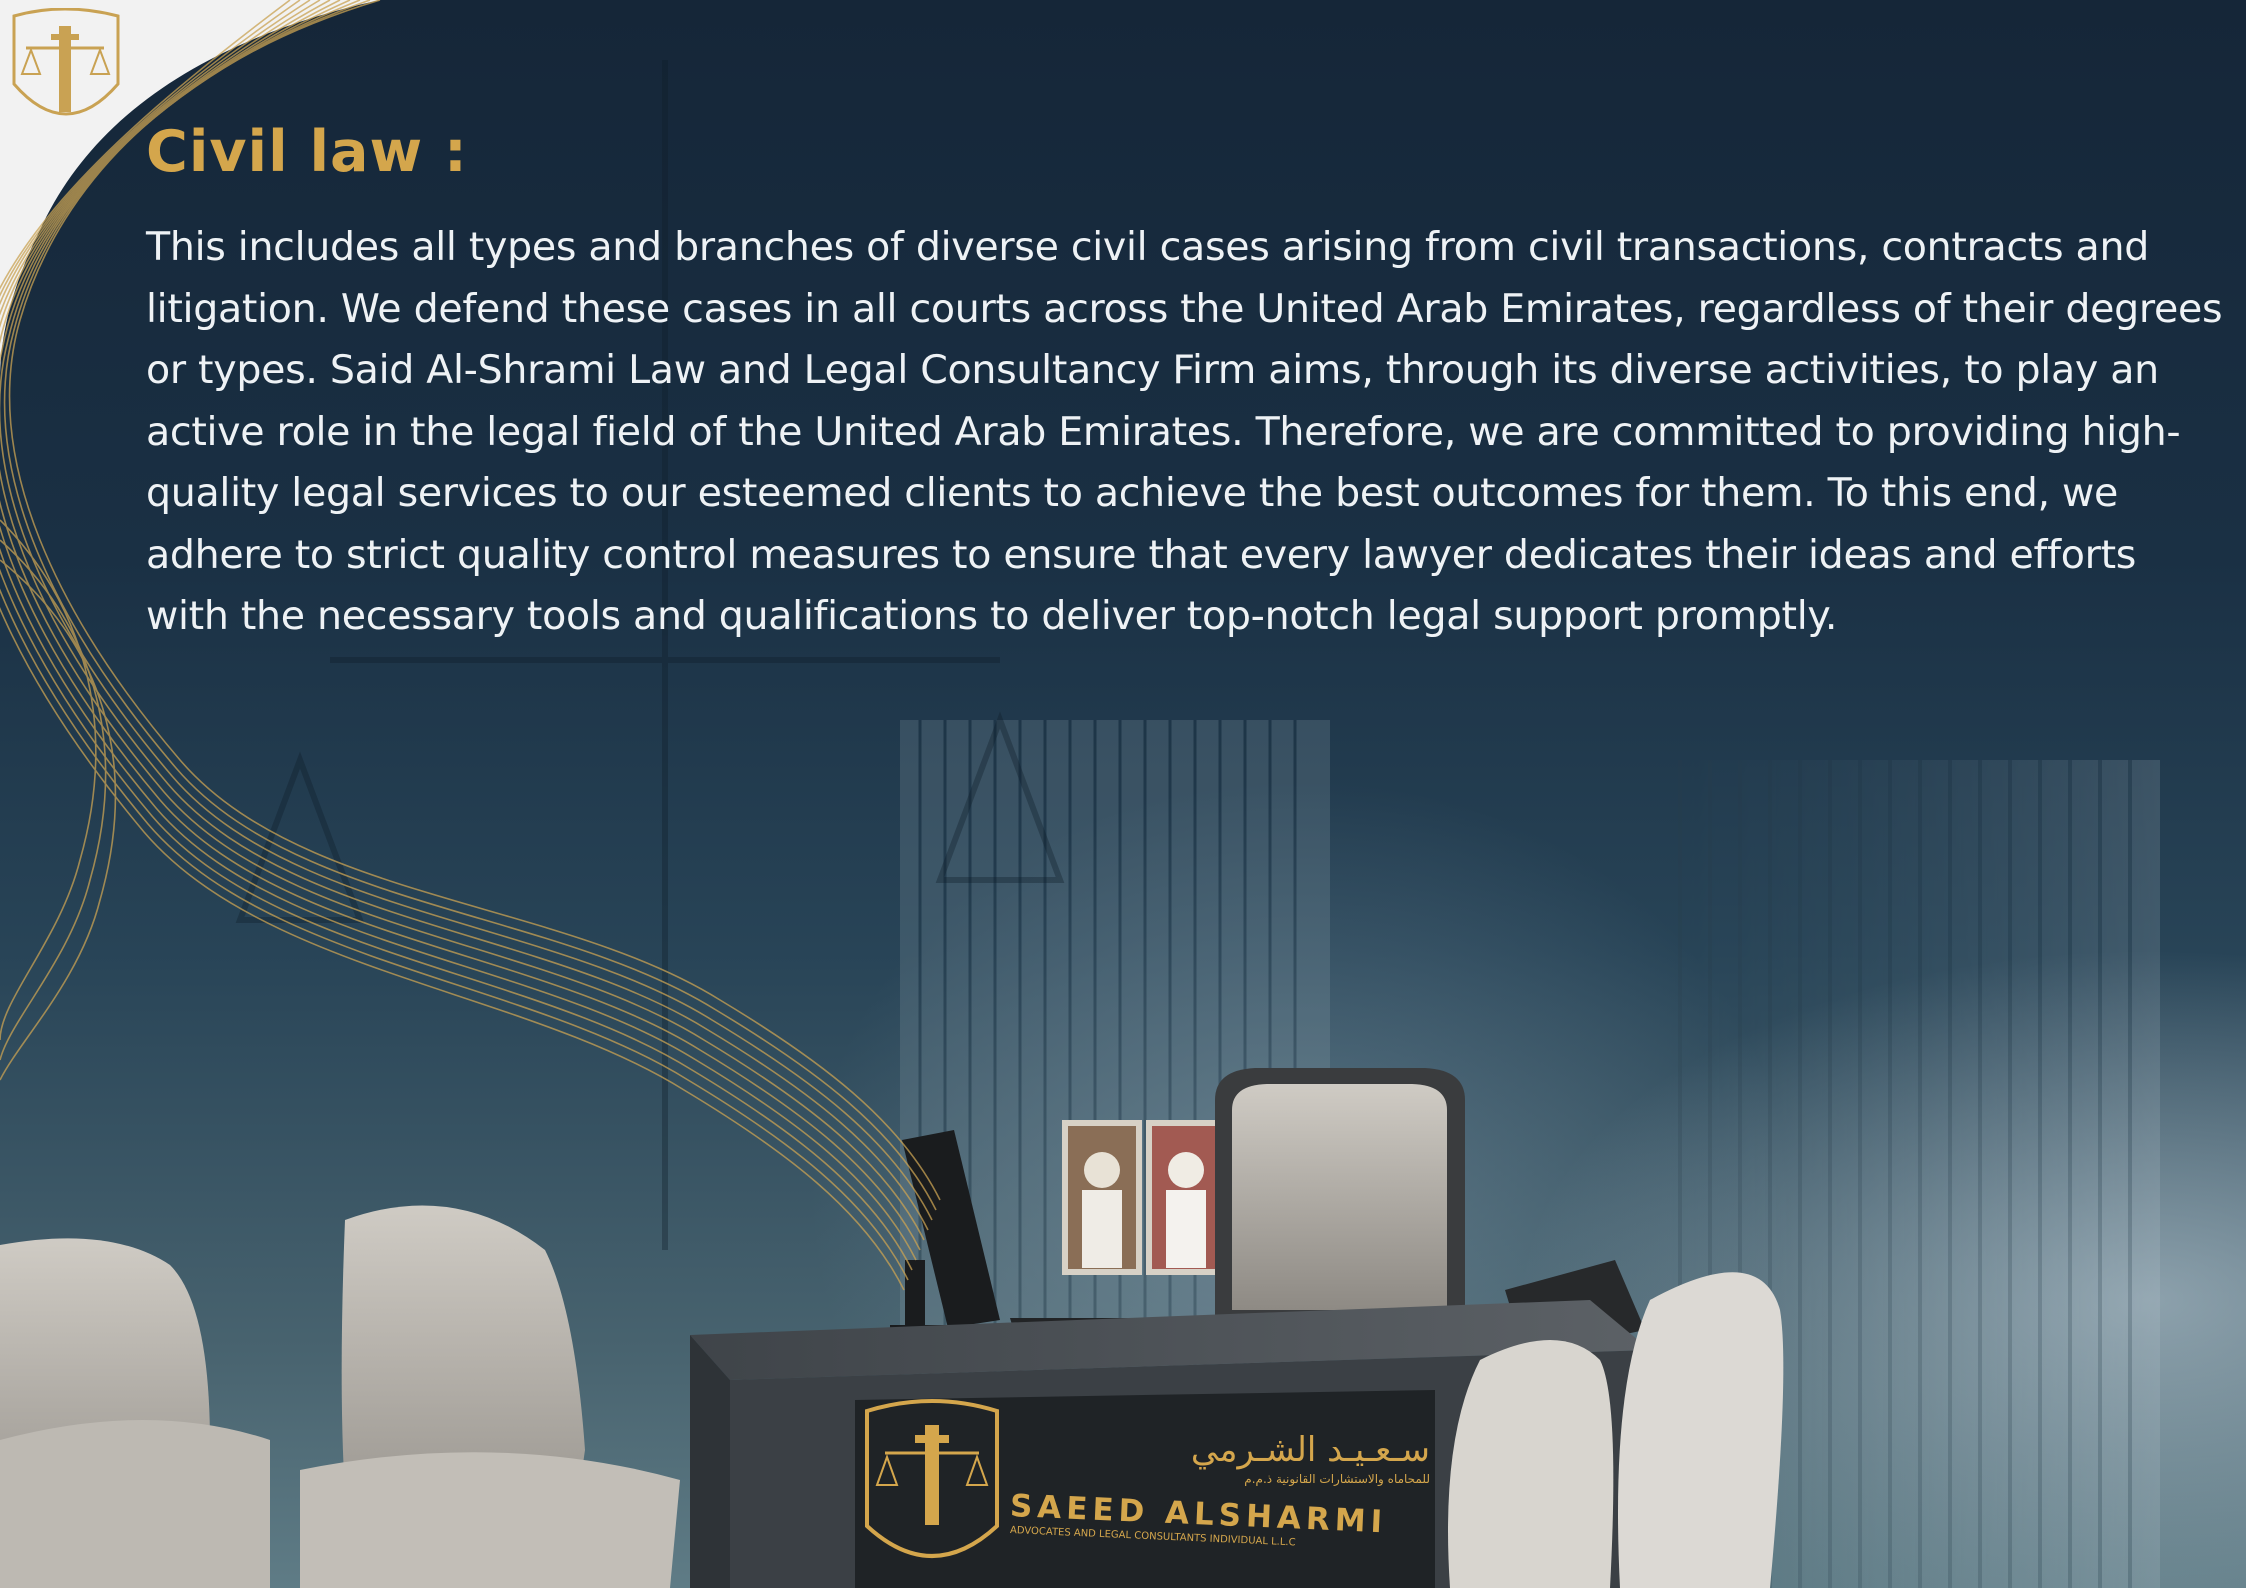  Describe the element at coordinates (307, 152) in the screenshot. I see `section-title: Civil law :` at that location.